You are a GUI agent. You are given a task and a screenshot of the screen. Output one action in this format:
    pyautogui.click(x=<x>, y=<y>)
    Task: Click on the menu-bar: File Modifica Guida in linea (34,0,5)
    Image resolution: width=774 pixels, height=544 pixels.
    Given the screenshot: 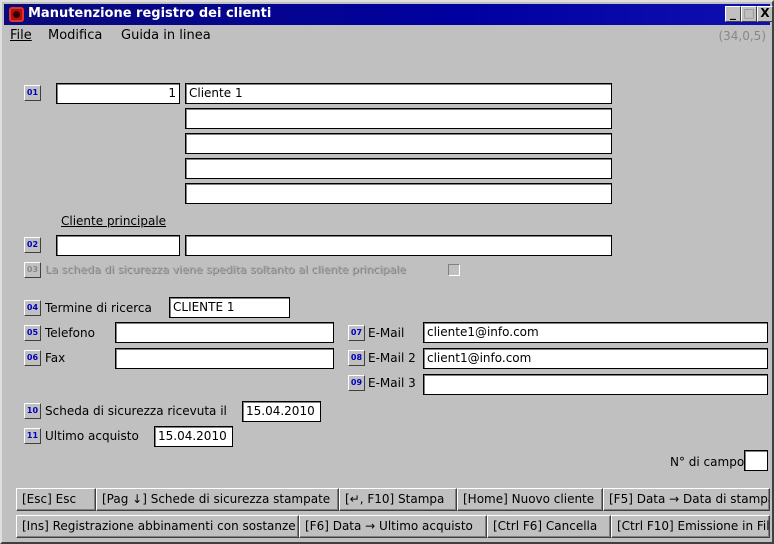 What is the action you would take?
    pyautogui.click(x=387, y=36)
    